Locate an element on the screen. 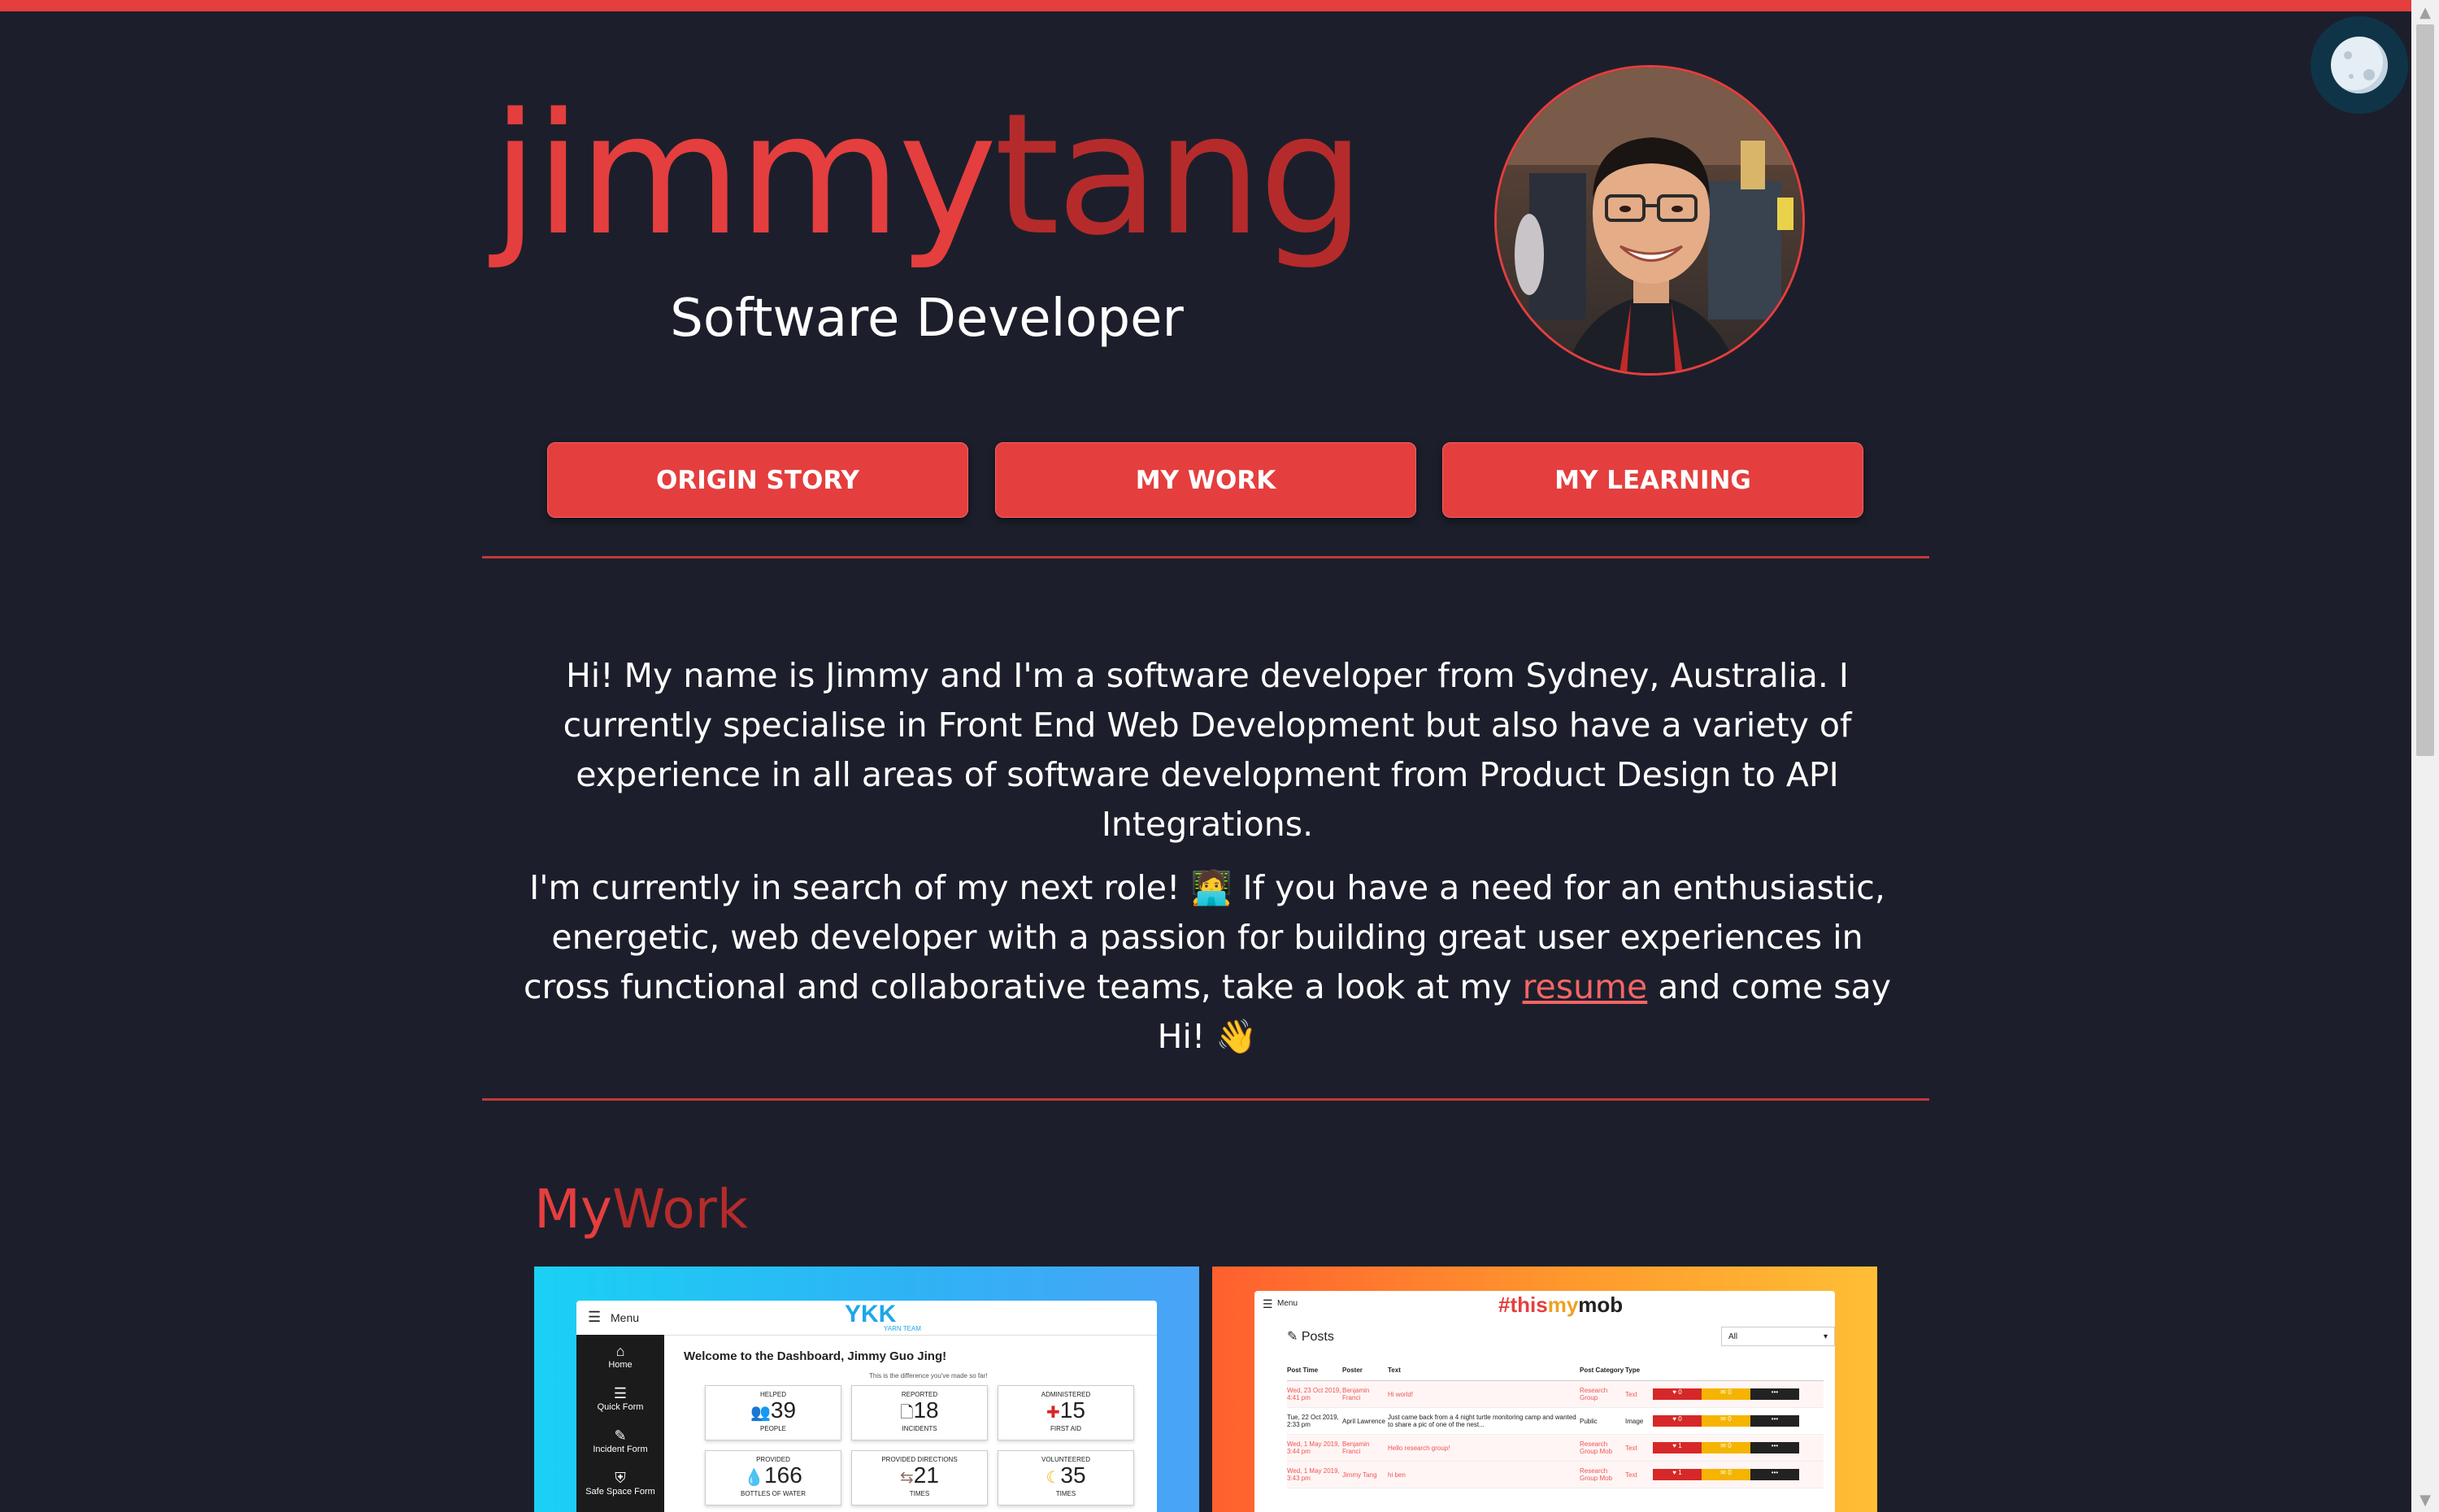 This screenshot has height=1512, width=2439. stat-card: PROVIDED 💧166 BOTTLES OF WATER is located at coordinates (773, 1477).